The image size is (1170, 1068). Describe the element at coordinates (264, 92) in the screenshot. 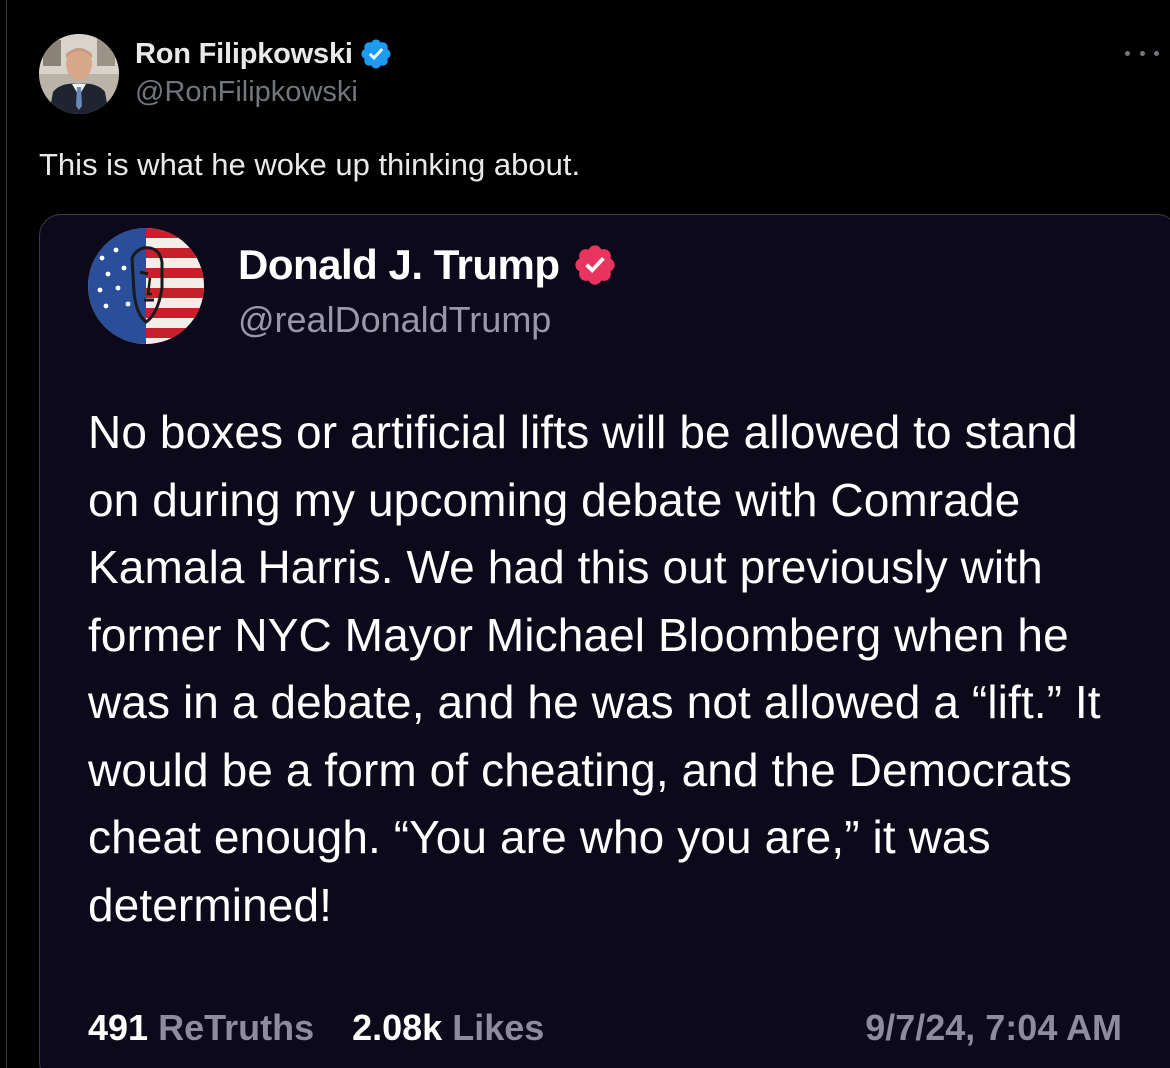

I see `author-handle: @RonFilipkowski` at that location.